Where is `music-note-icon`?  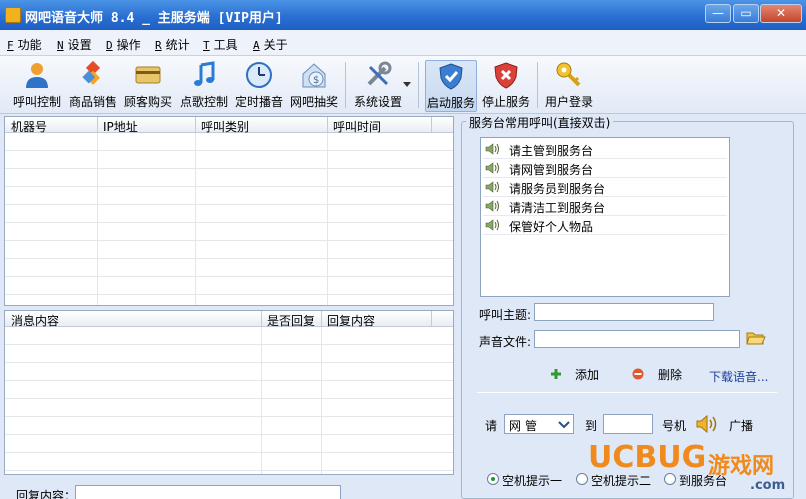 music-note-icon is located at coordinates (204, 73).